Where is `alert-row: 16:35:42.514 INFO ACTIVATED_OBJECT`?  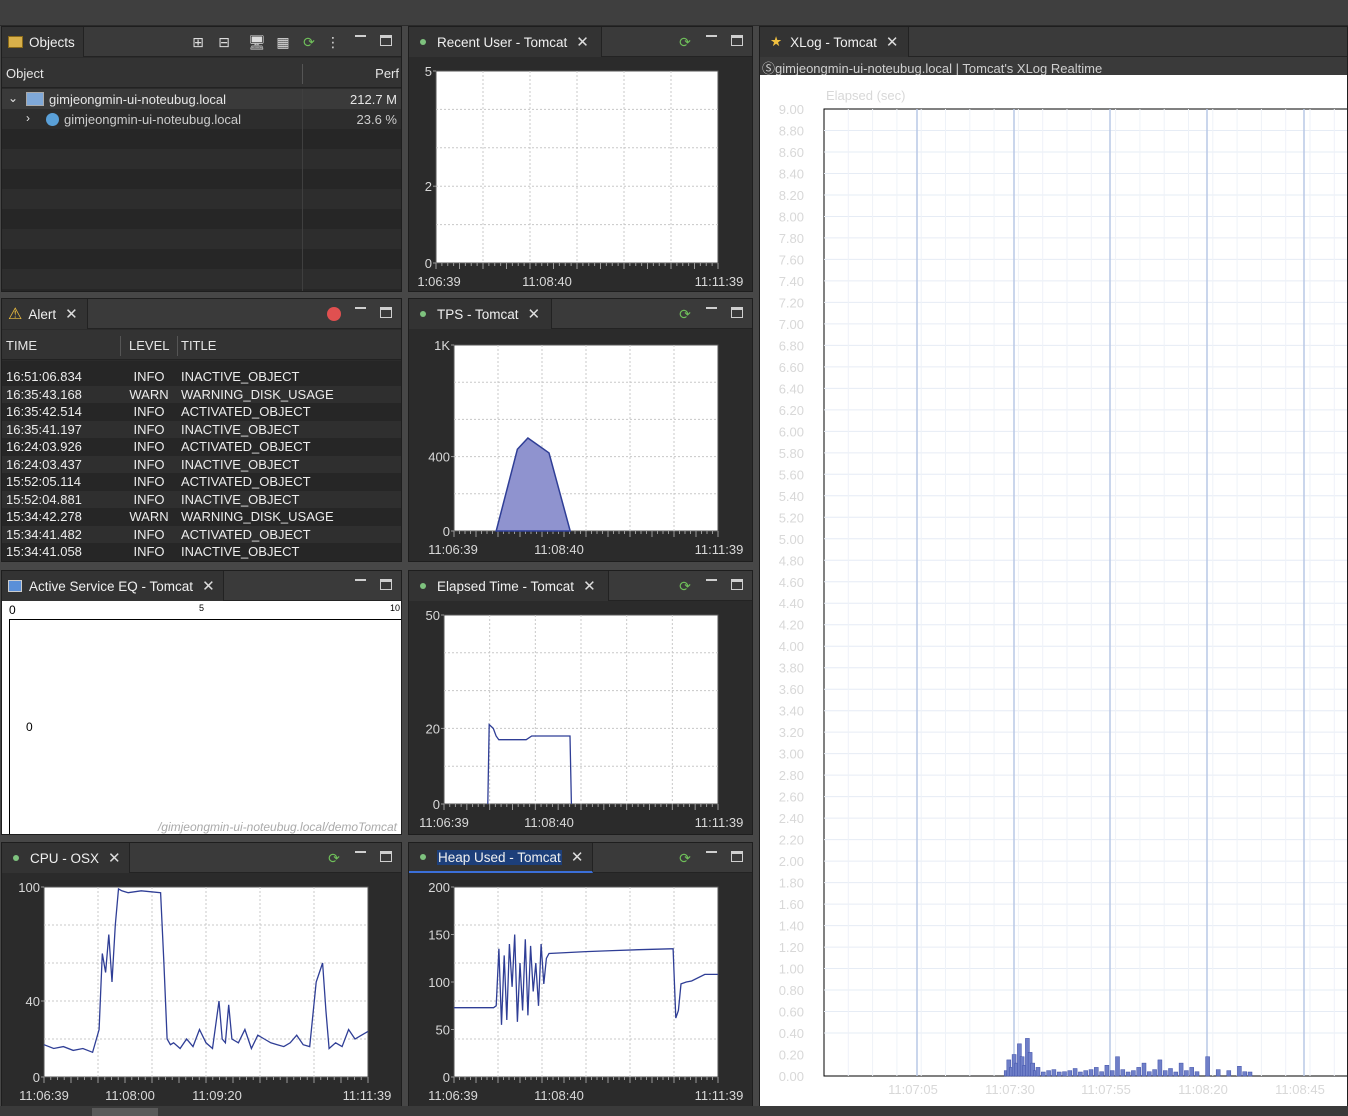 alert-row: 16:35:42.514 INFO ACTIVATED_OBJECT is located at coordinates (201, 412).